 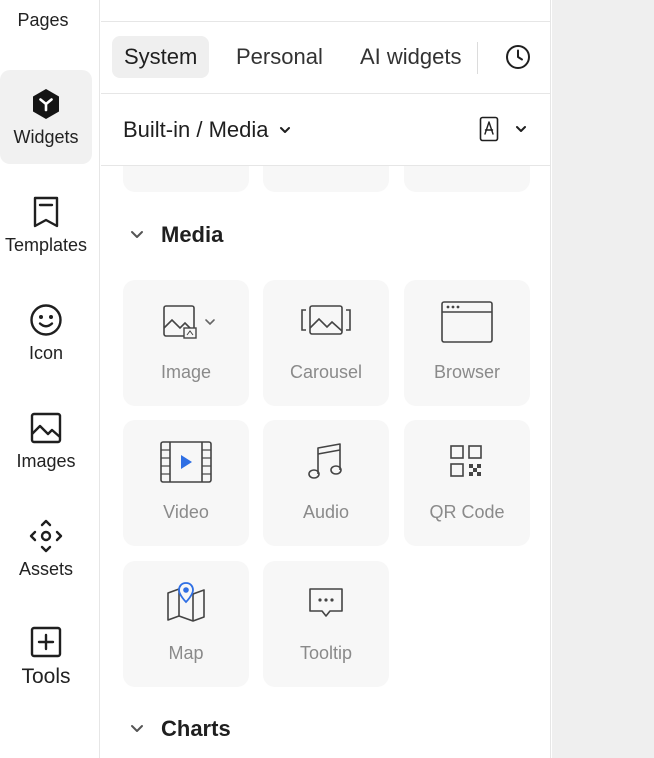 What do you see at coordinates (489, 129) in the screenshot?
I see `app-store-icon` at bounding box center [489, 129].